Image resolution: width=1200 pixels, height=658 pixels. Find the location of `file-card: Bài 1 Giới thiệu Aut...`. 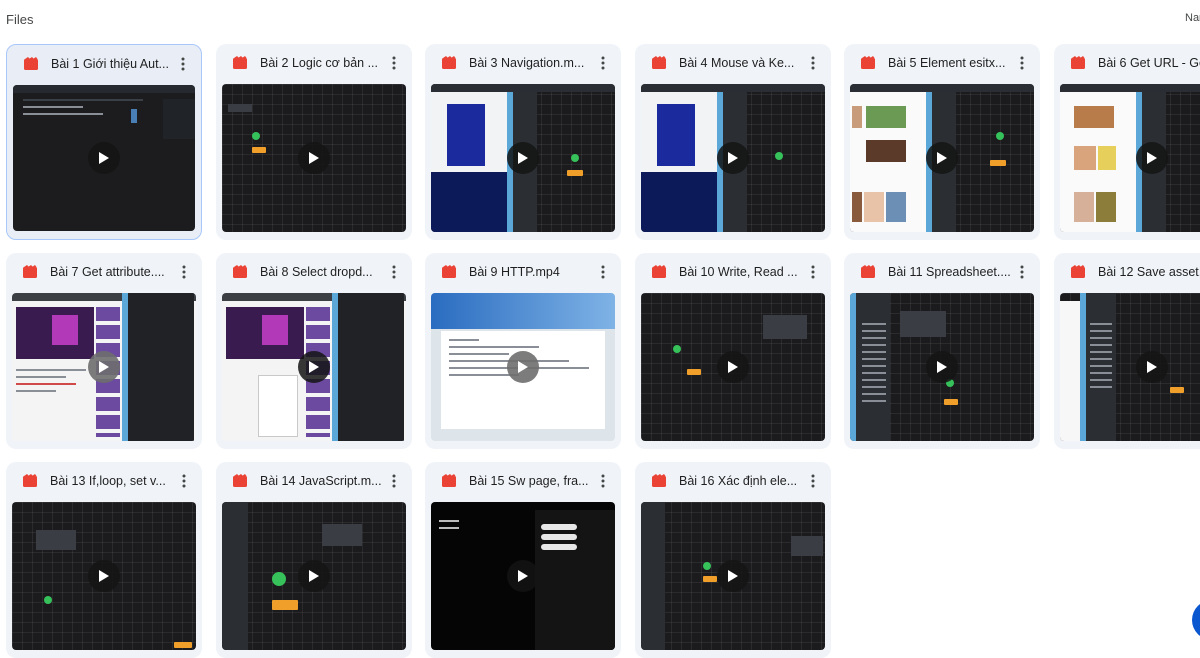

file-card: Bài 1 Giới thiệu Aut... is located at coordinates (104, 142).